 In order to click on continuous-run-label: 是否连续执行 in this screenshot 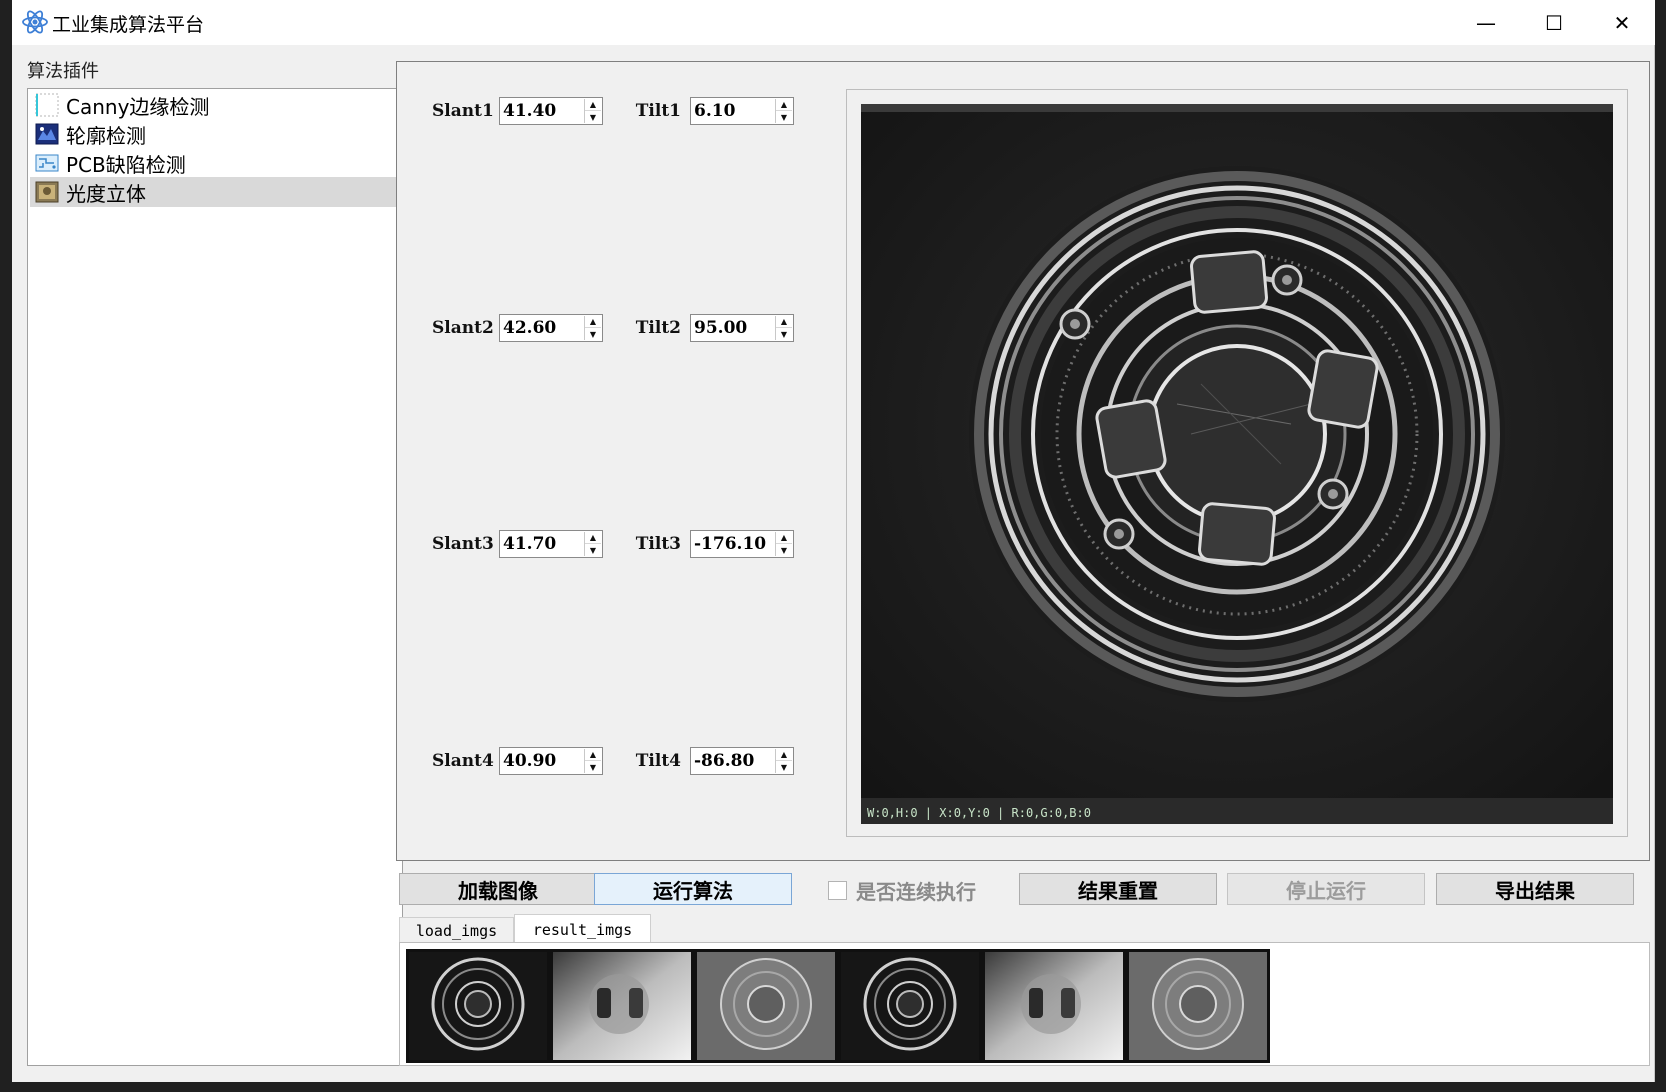, I will do `click(916, 892)`.